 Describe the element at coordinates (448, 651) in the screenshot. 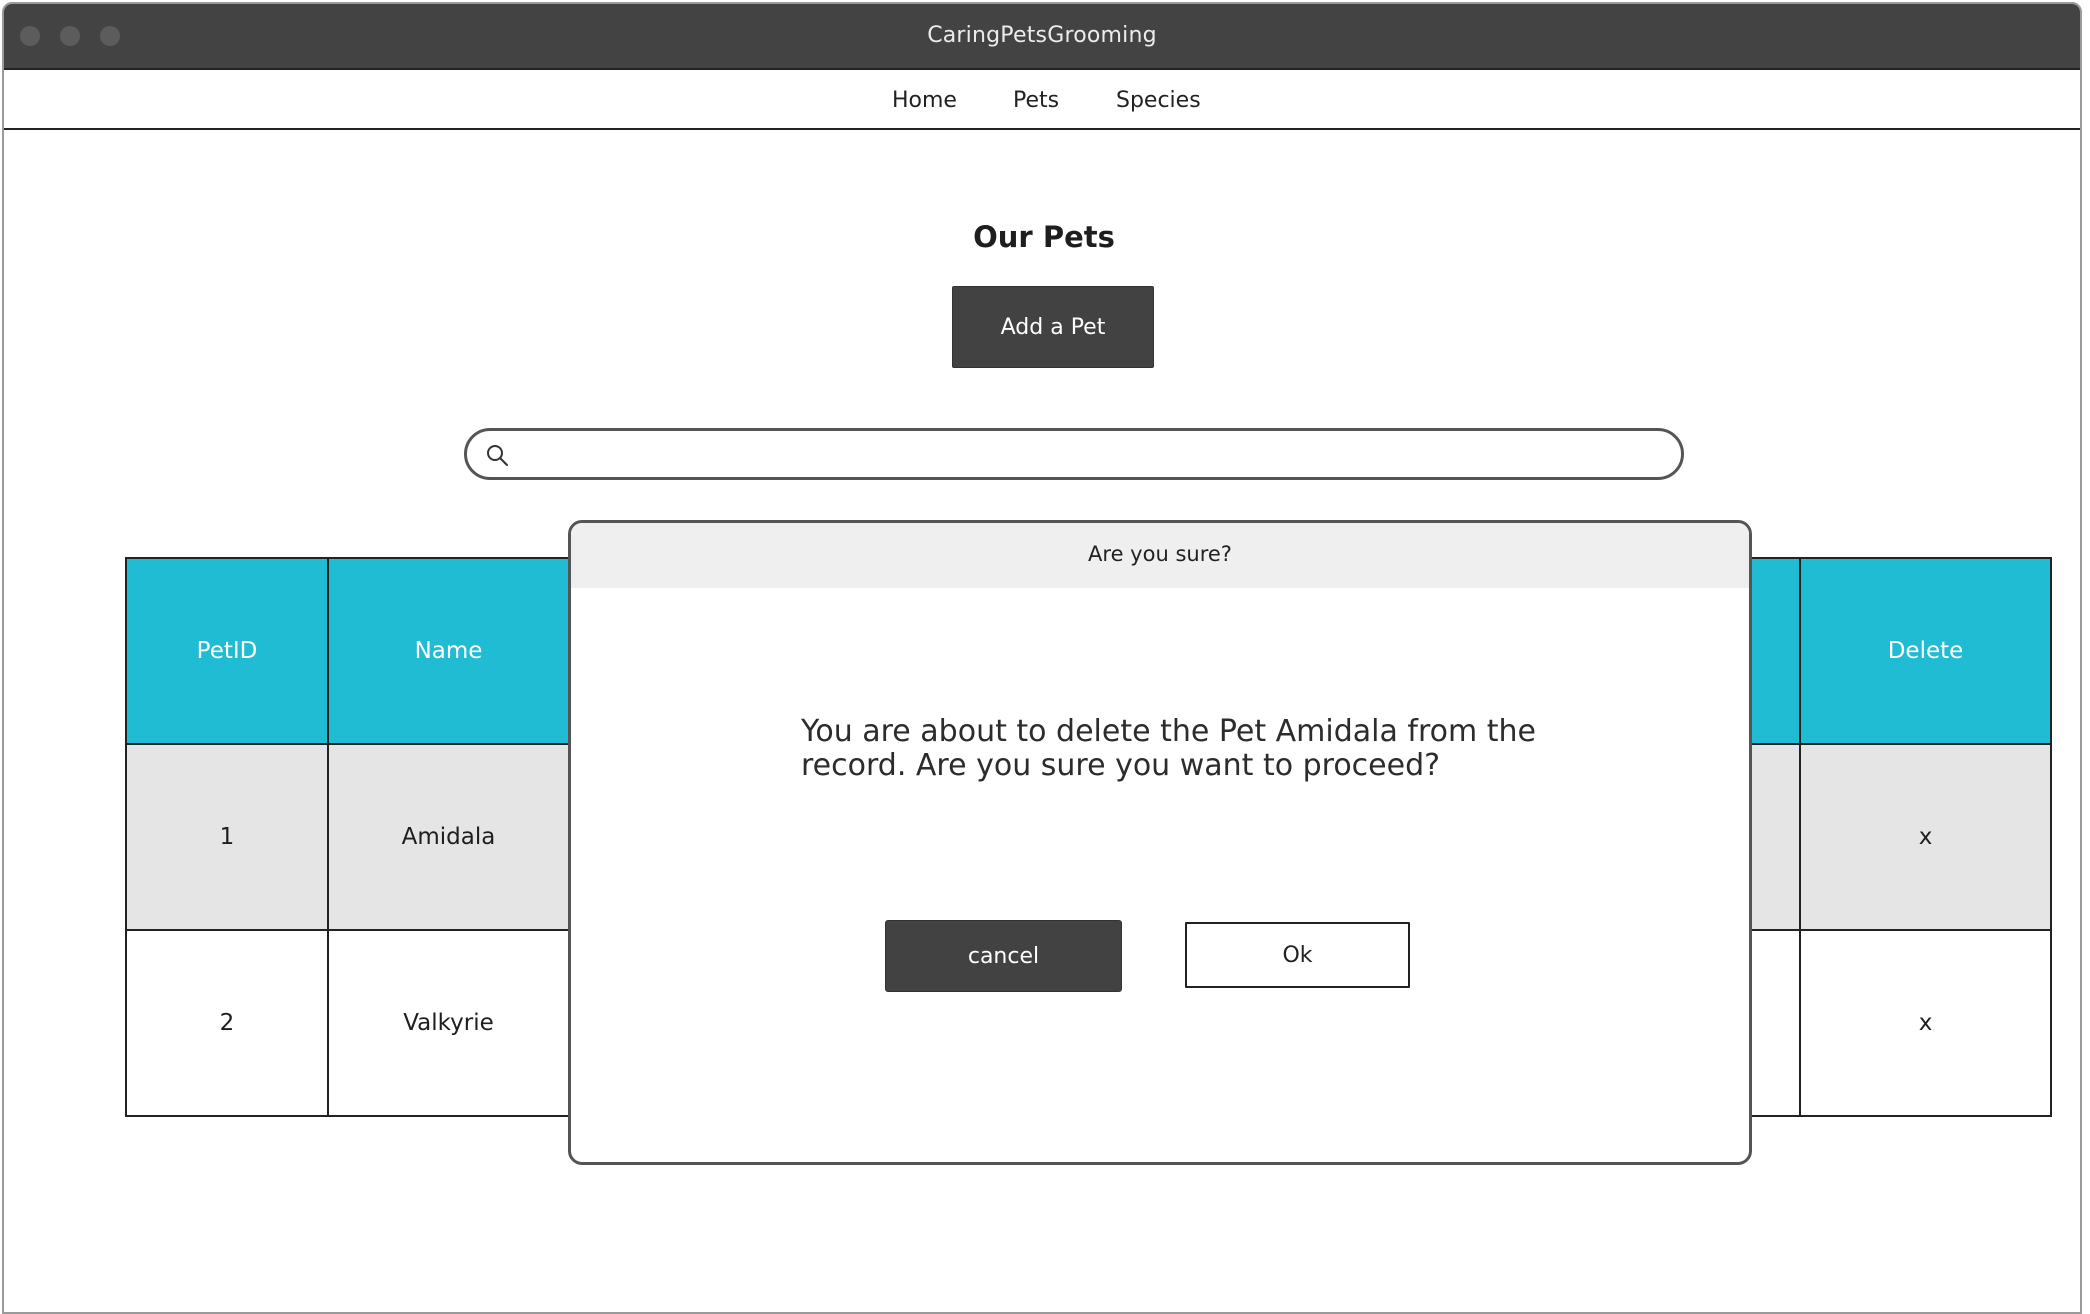

I see `header-name: Name` at that location.